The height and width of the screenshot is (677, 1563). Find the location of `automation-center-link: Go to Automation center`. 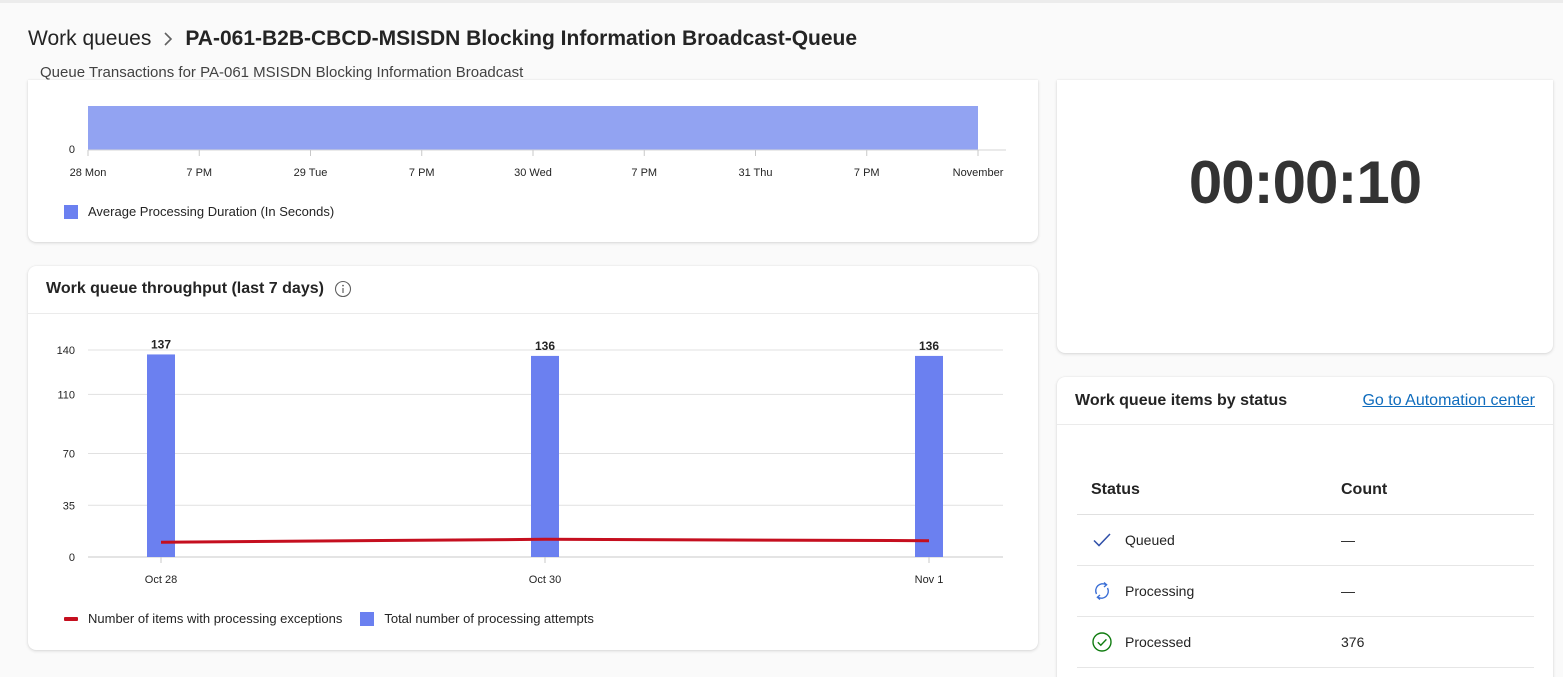

automation-center-link: Go to Automation center is located at coordinates (1448, 401).